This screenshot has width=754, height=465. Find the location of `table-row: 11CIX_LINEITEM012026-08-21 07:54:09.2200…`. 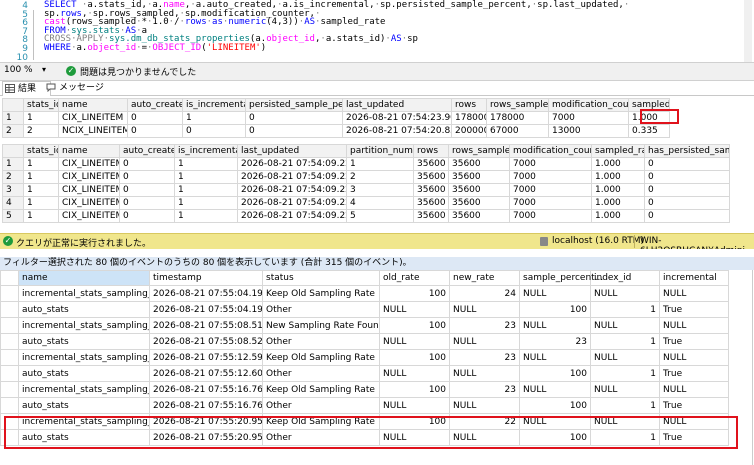

table-row: 11CIX_LINEITEM012026-08-21 07:54:09.2200… is located at coordinates (366, 164).